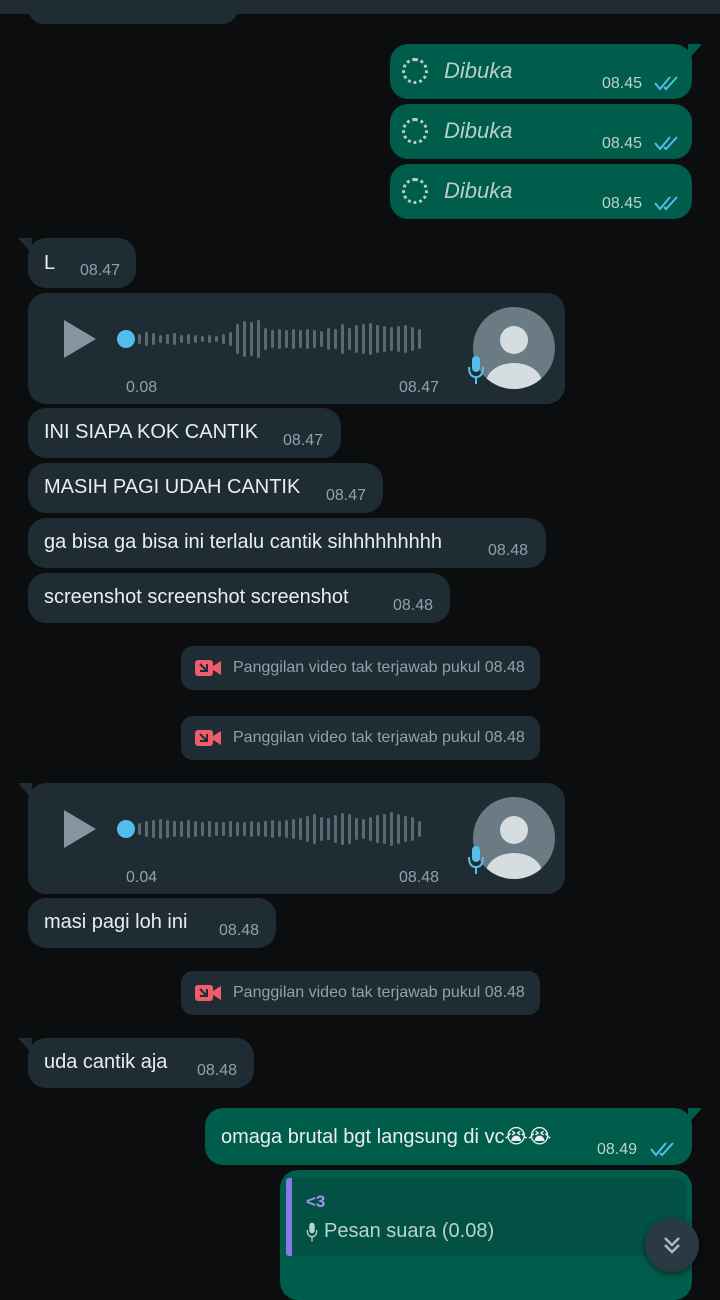 This screenshot has height=1300, width=720. I want to click on scroll-to-bottom-button, so click(672, 1245).